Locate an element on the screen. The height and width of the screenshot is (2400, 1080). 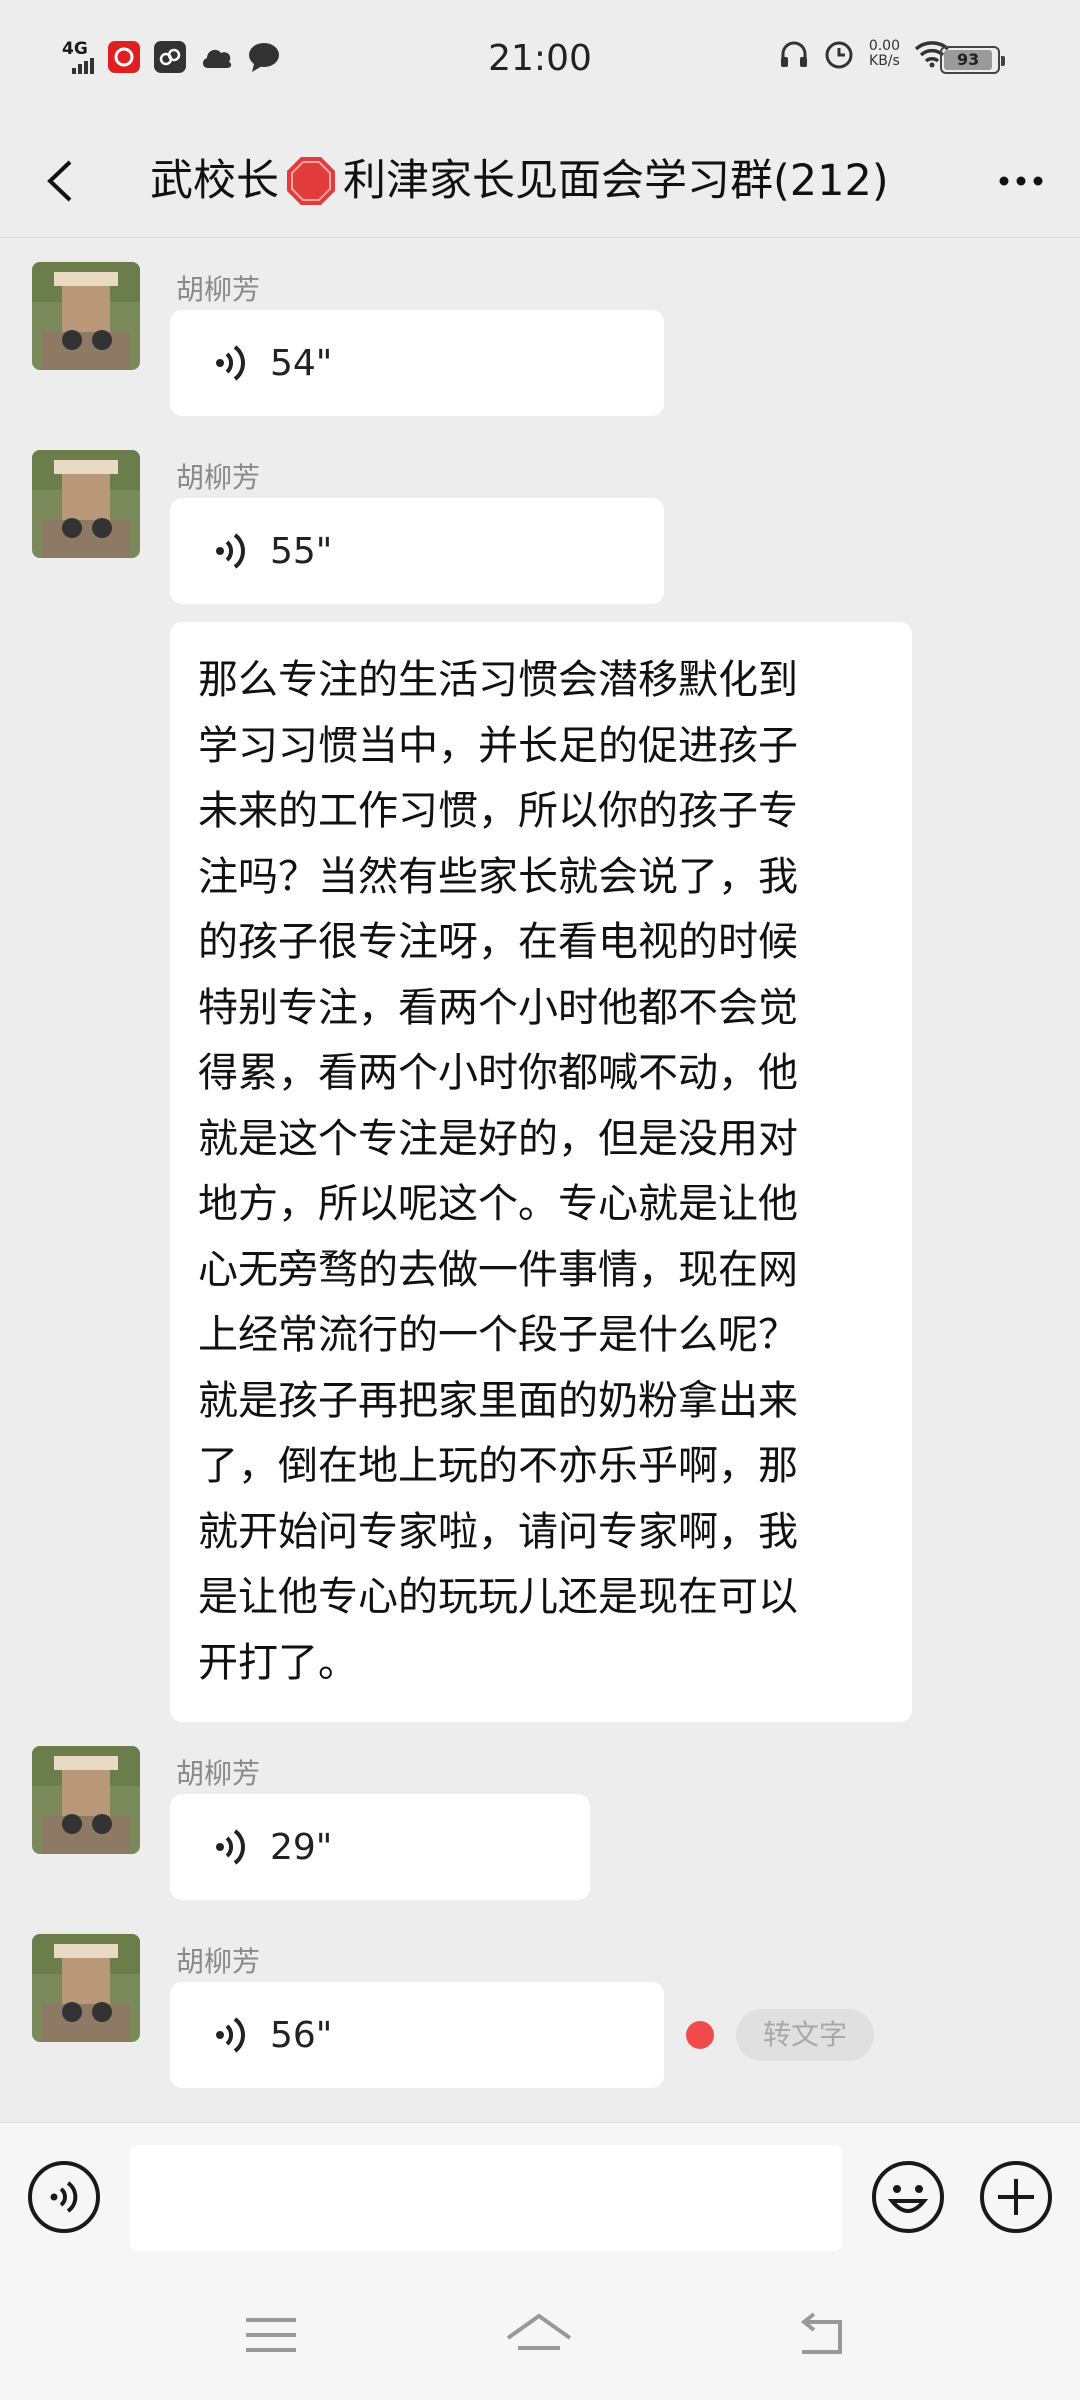
chat-header: 武校长 利津家长见面会学习群(212) is located at coordinates (540, 181).